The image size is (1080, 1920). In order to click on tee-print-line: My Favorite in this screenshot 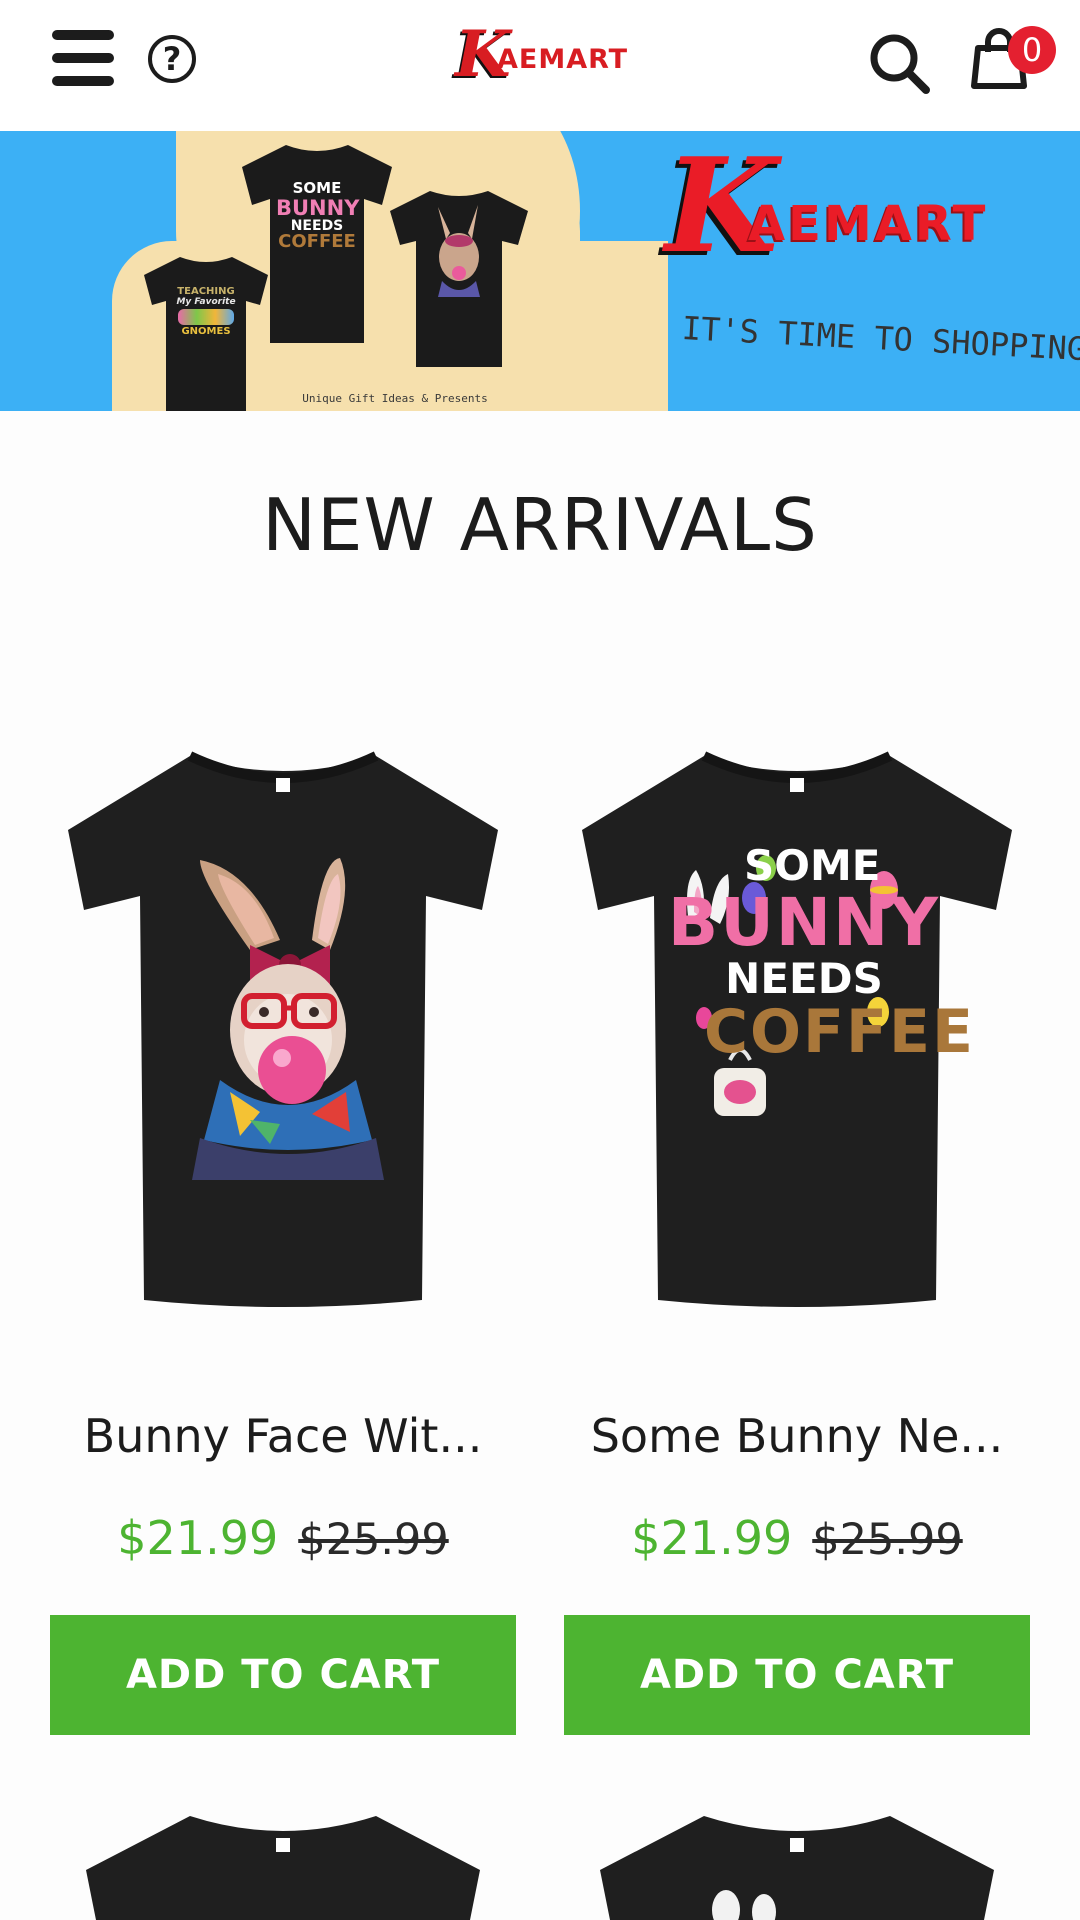, I will do `click(206, 301)`.